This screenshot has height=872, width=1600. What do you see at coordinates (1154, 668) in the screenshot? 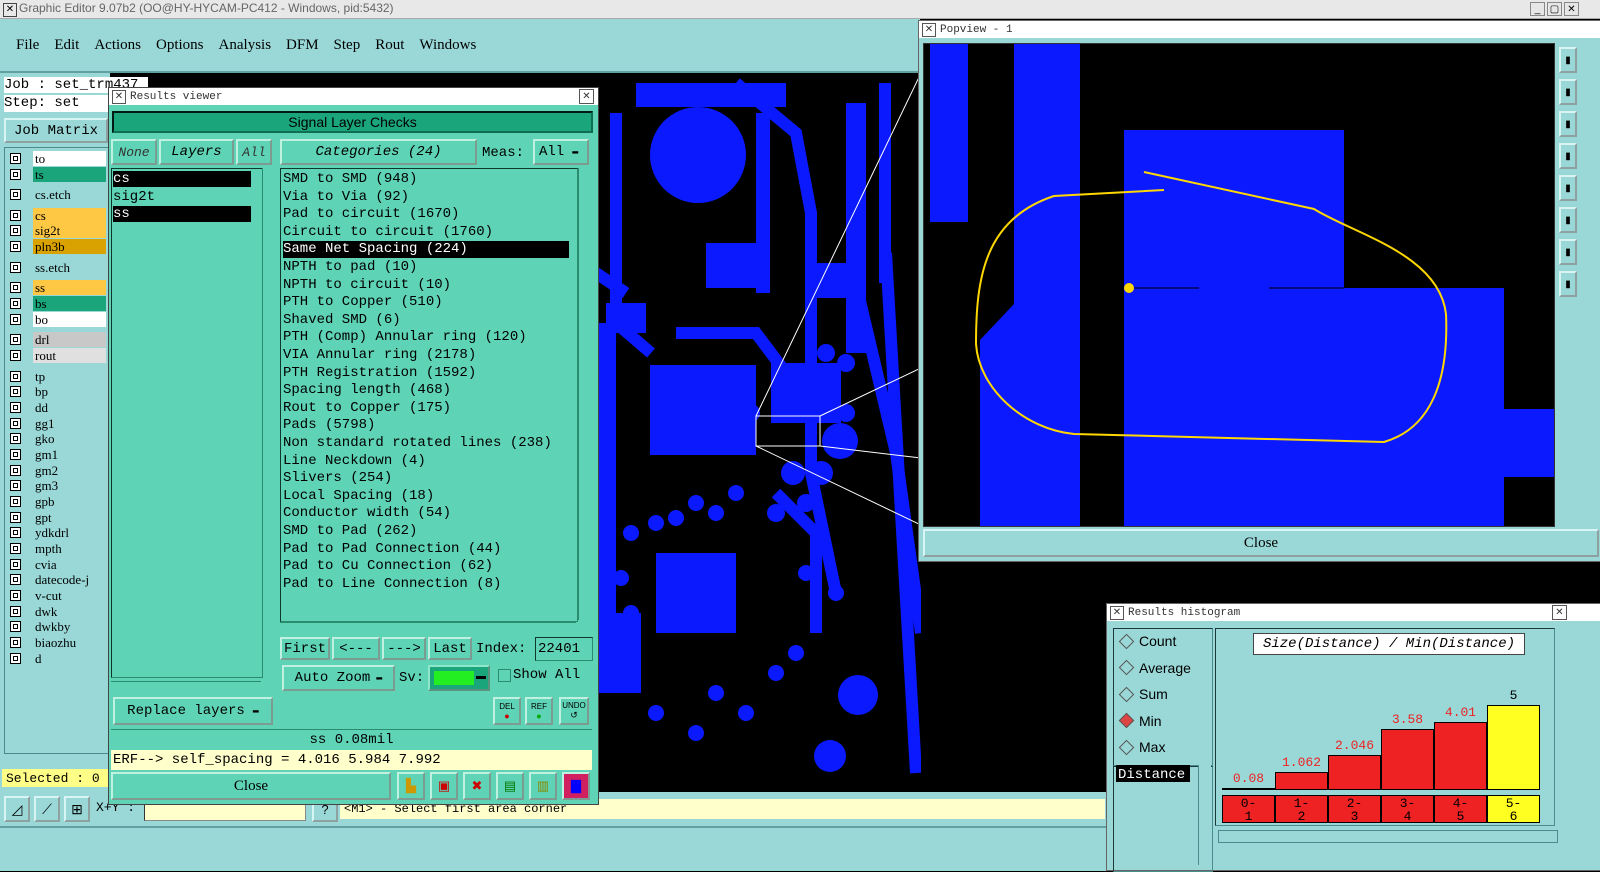
I see `histogram-option-average: Average` at bounding box center [1154, 668].